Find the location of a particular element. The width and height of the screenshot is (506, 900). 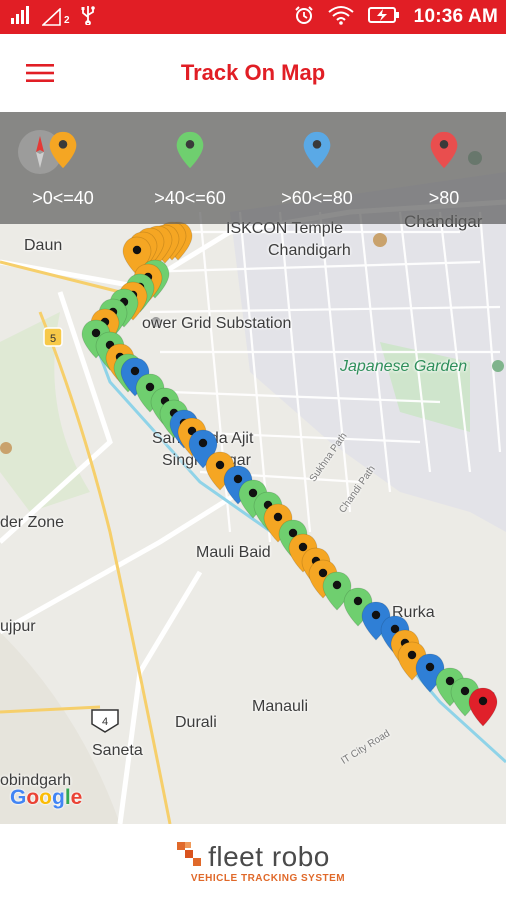

brand-tagline: VEHICLE TRACKING SYSTEM is located at coordinates (268, 878).